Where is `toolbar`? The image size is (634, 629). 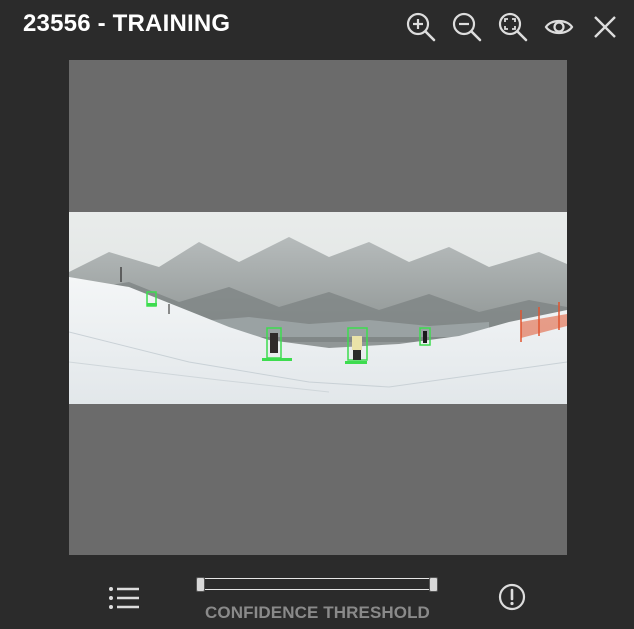
toolbar is located at coordinates (513, 27).